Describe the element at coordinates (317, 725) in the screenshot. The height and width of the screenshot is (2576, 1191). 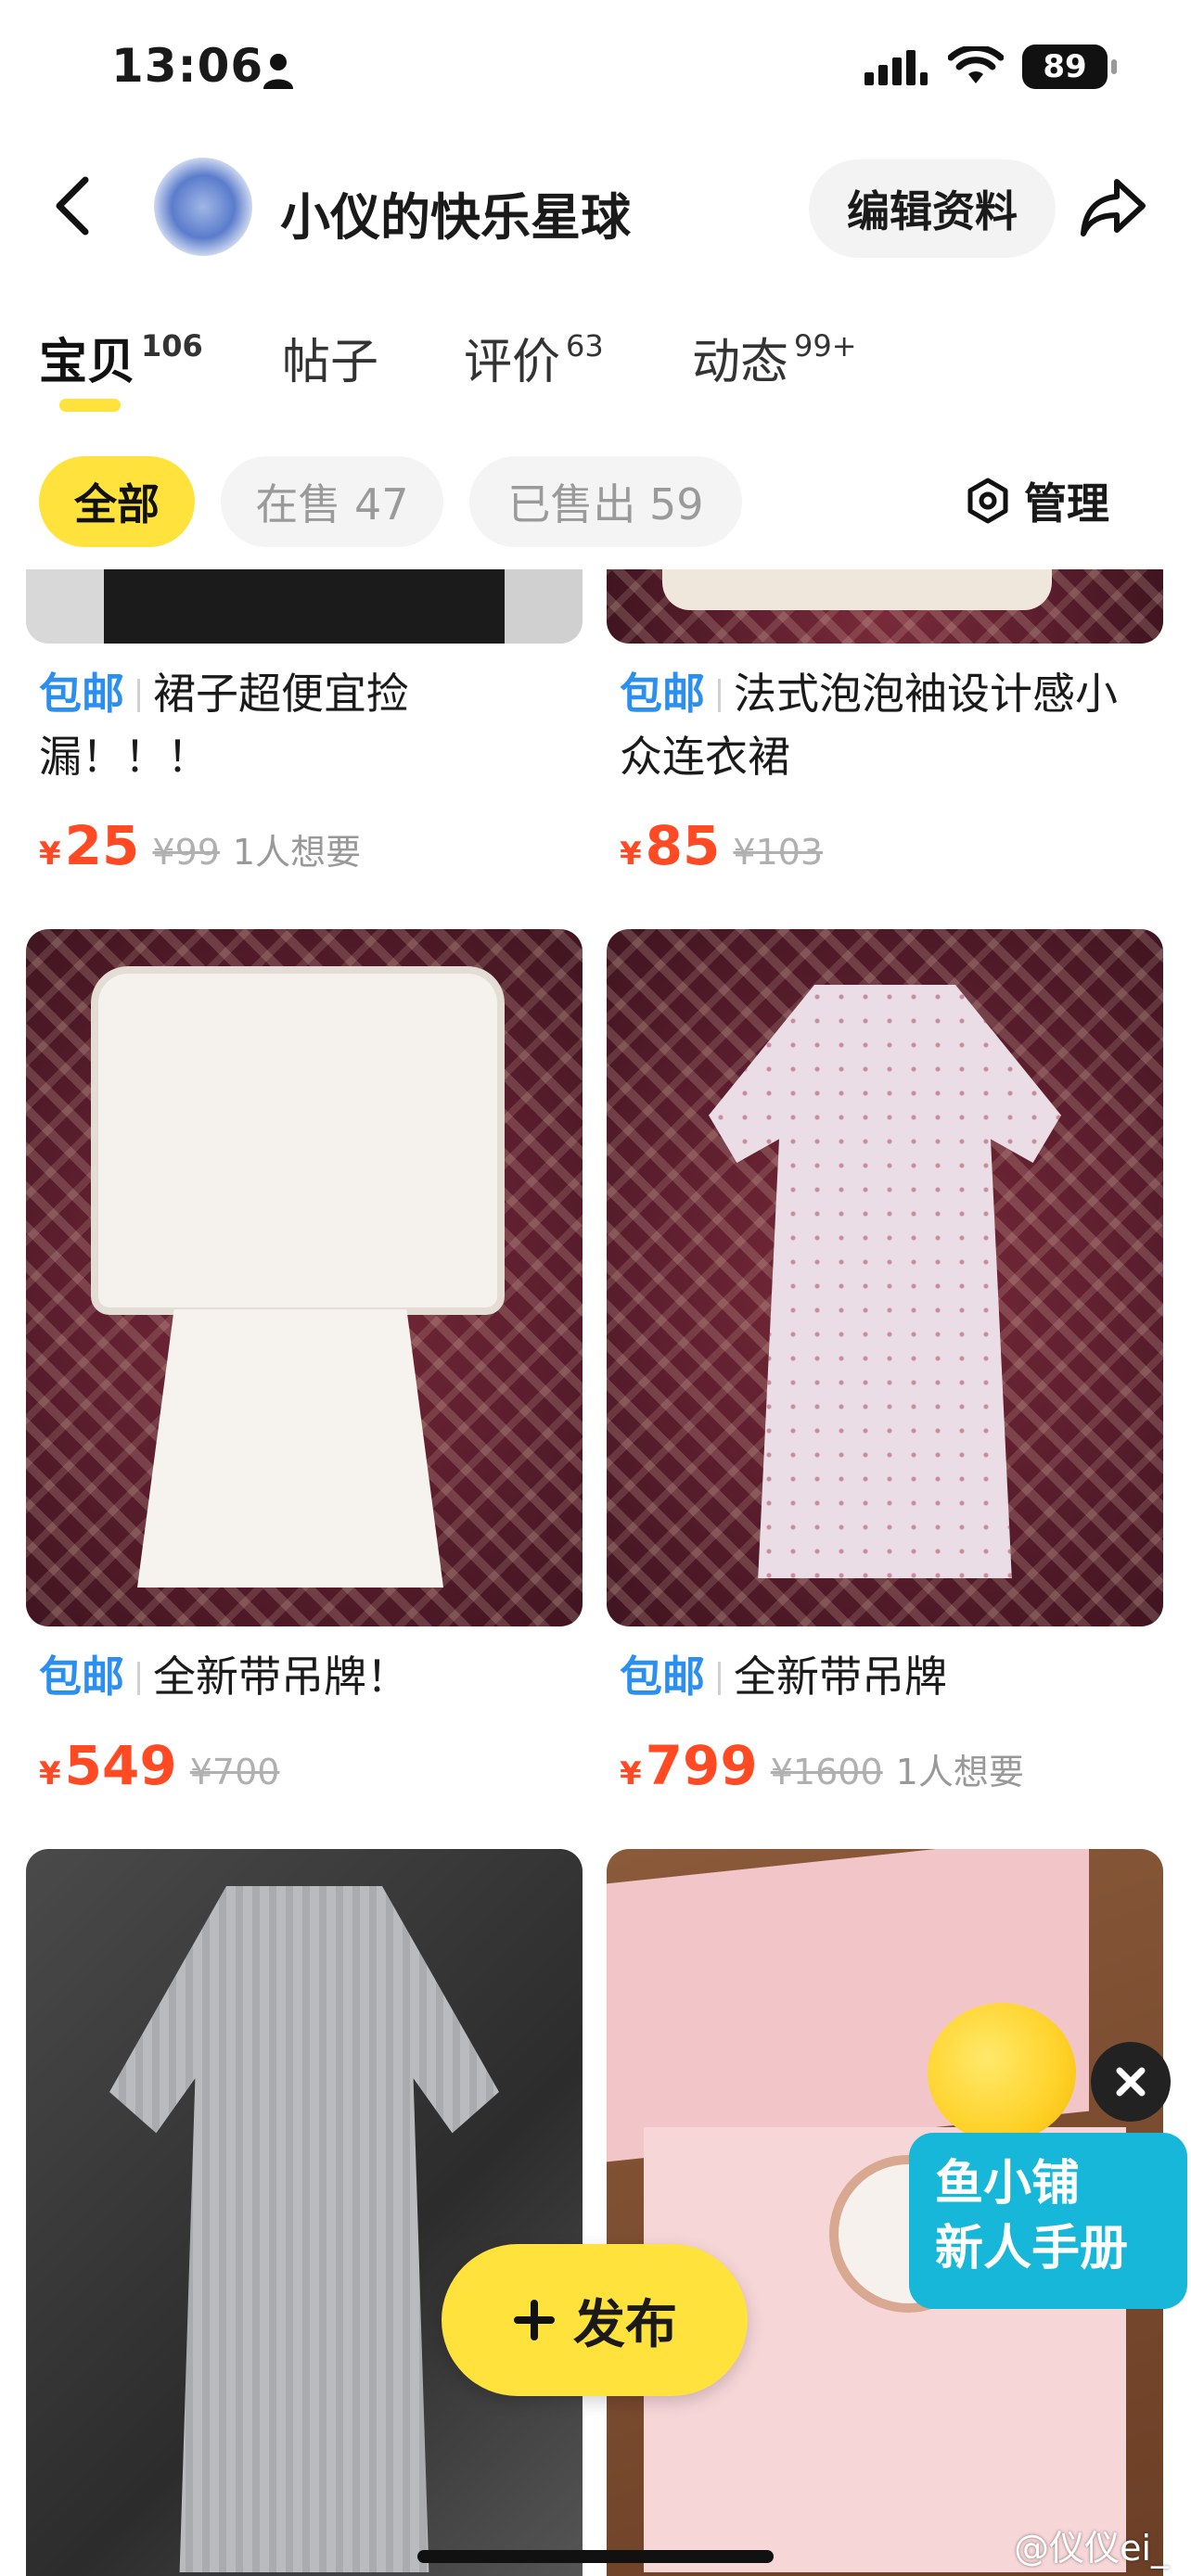
I see `product-title: 包邮 裙子超便宜捡 漏！！！` at that location.